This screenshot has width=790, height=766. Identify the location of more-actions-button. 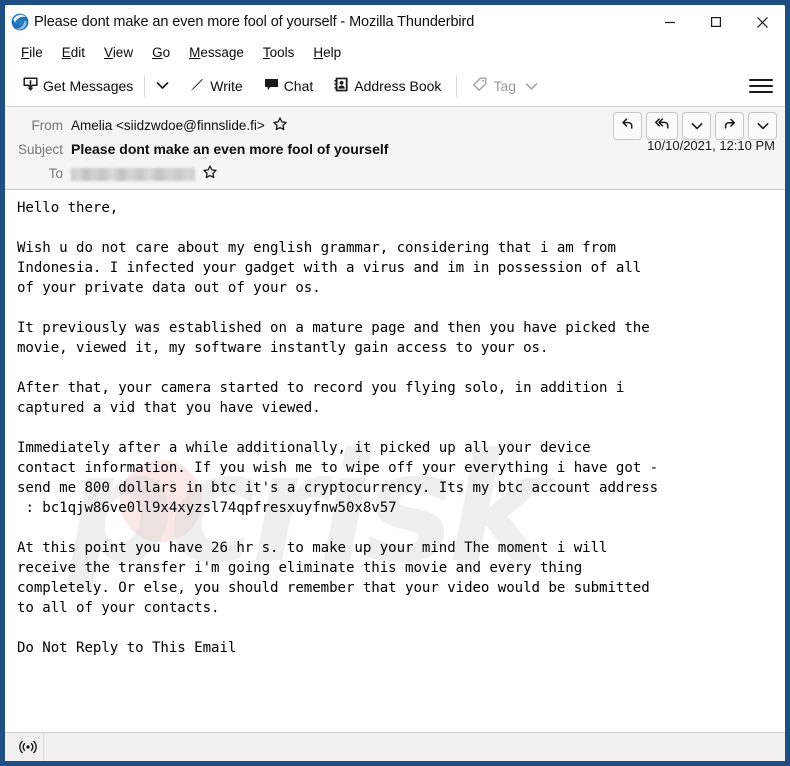
(762, 126).